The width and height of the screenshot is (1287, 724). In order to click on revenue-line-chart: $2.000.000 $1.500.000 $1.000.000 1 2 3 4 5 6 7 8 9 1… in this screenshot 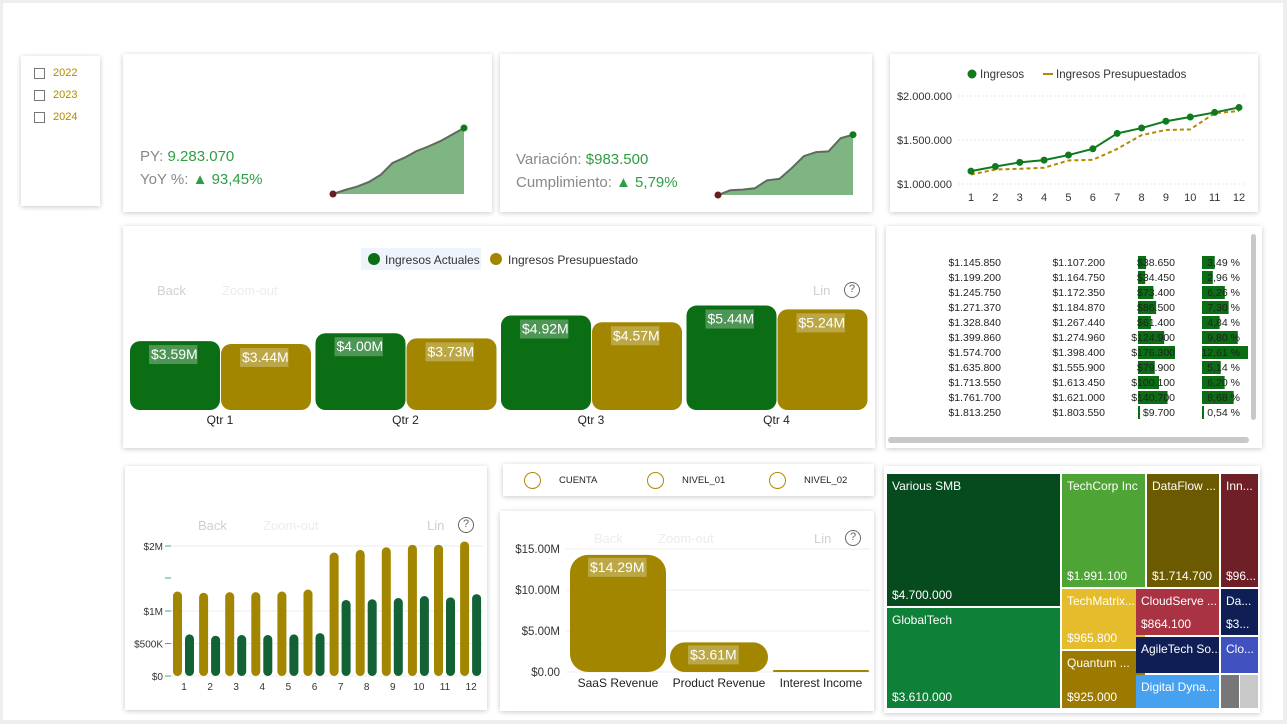, I will do `click(1074, 133)`.